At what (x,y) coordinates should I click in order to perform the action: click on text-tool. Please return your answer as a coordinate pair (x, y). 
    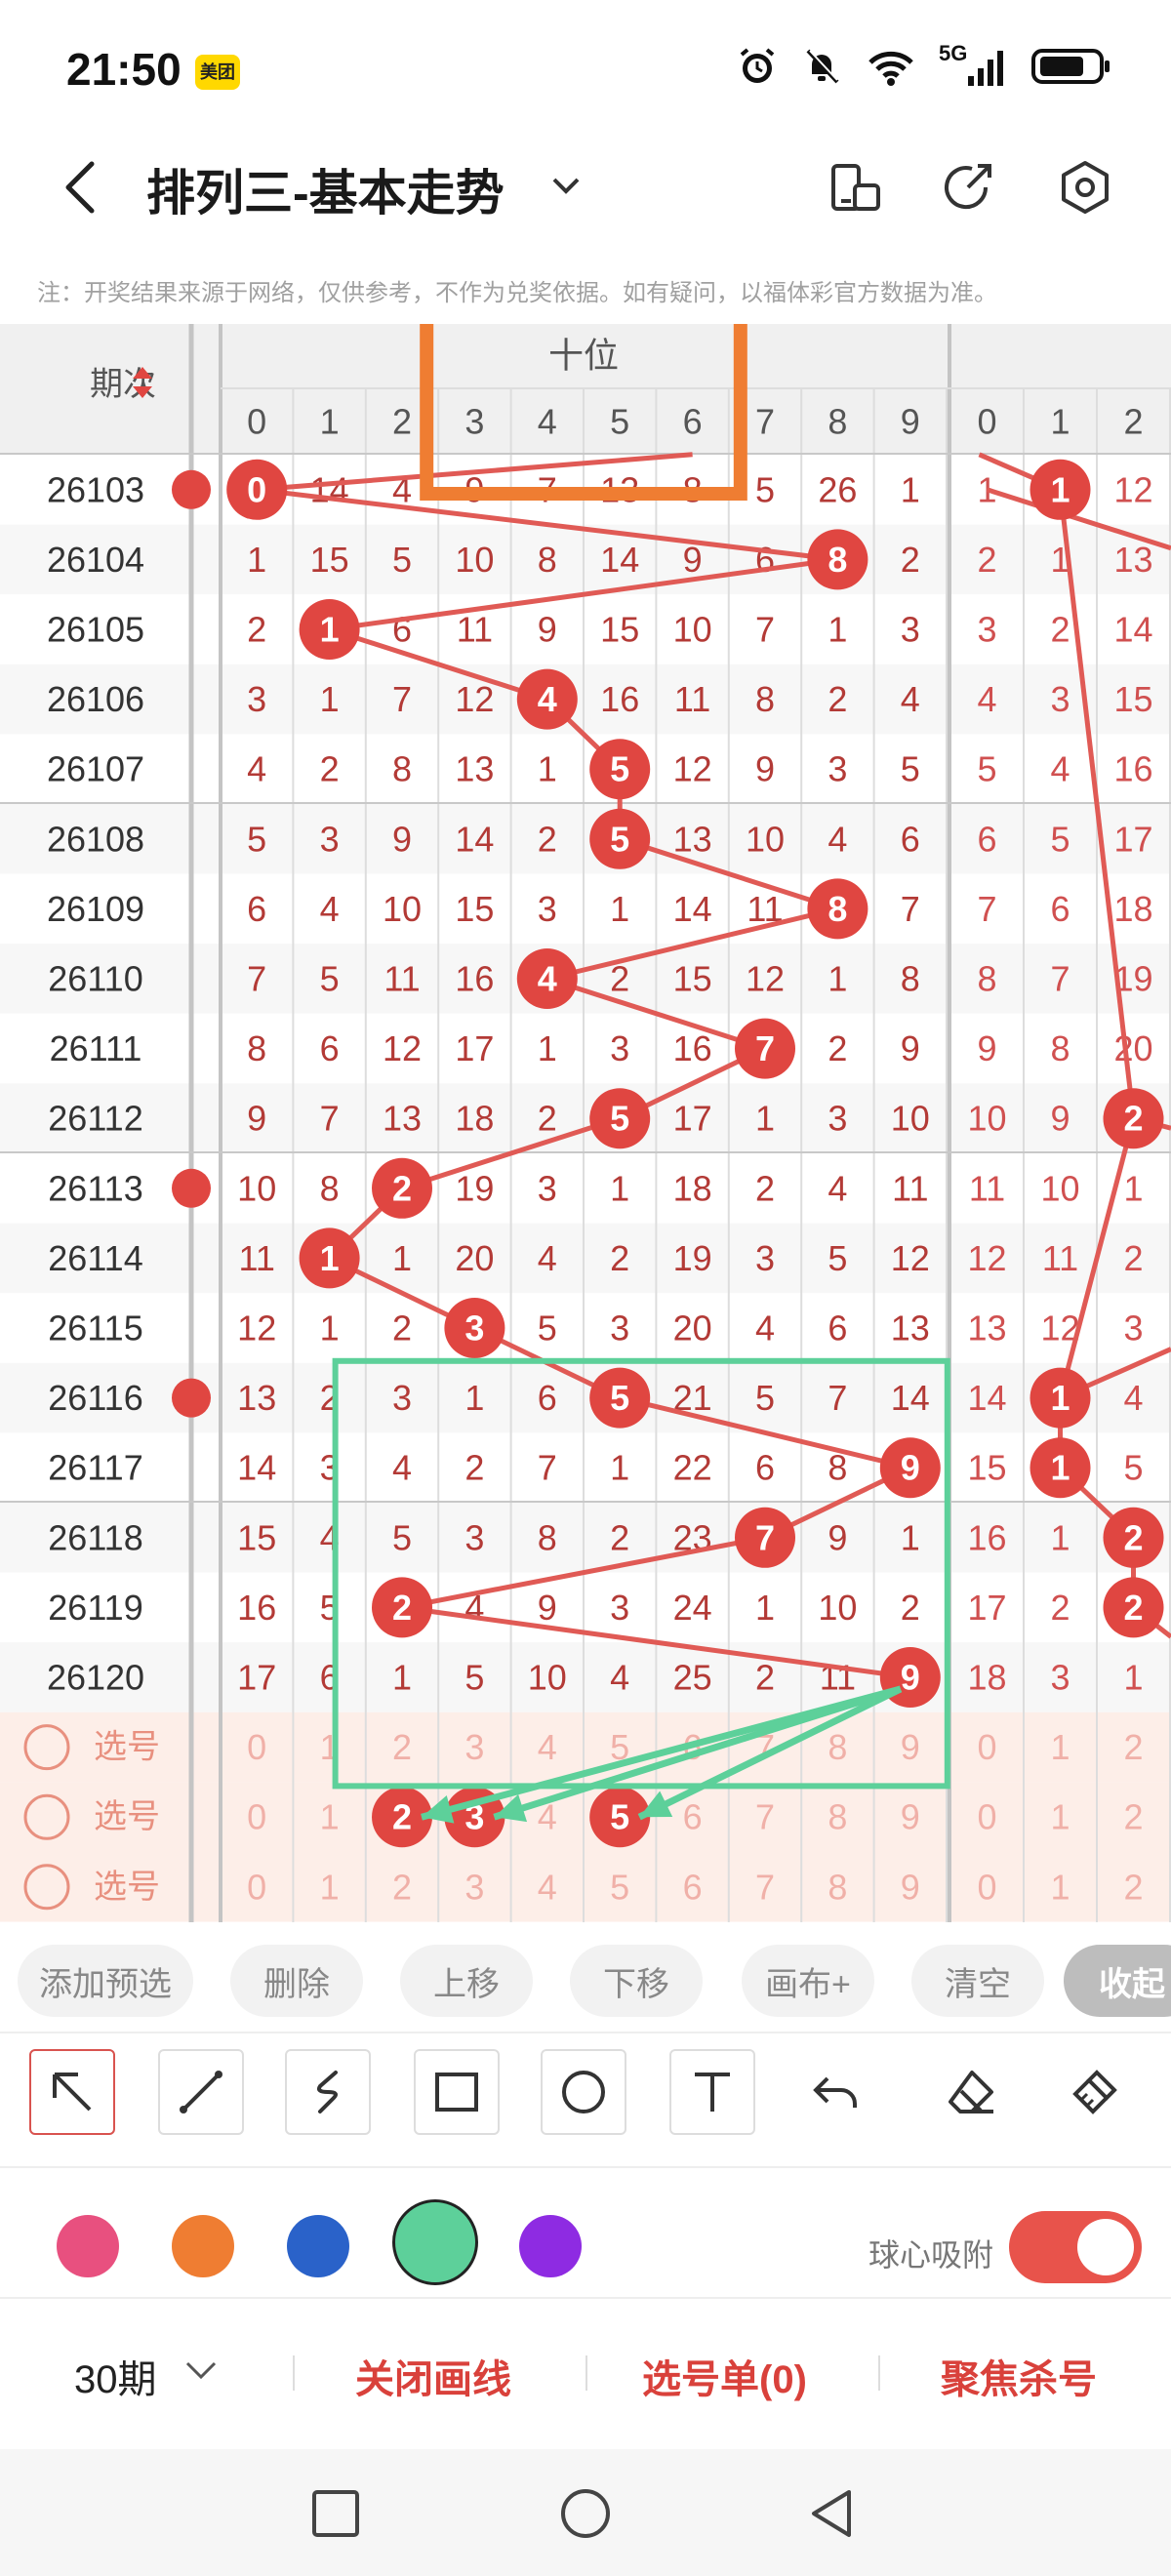
    Looking at the image, I should click on (712, 2092).